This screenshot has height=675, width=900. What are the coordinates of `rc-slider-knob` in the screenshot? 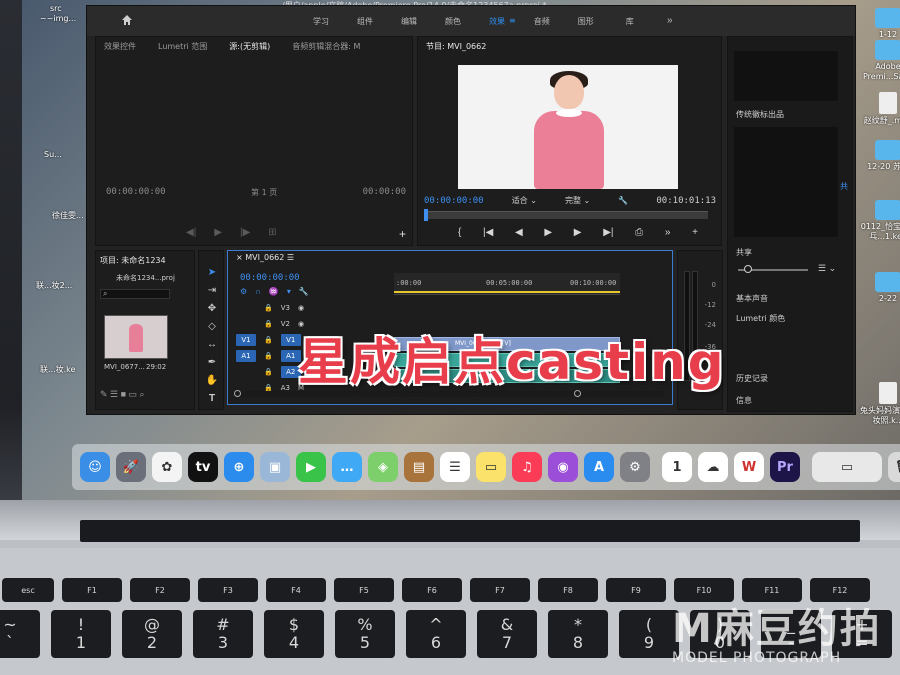 It's located at (748, 269).